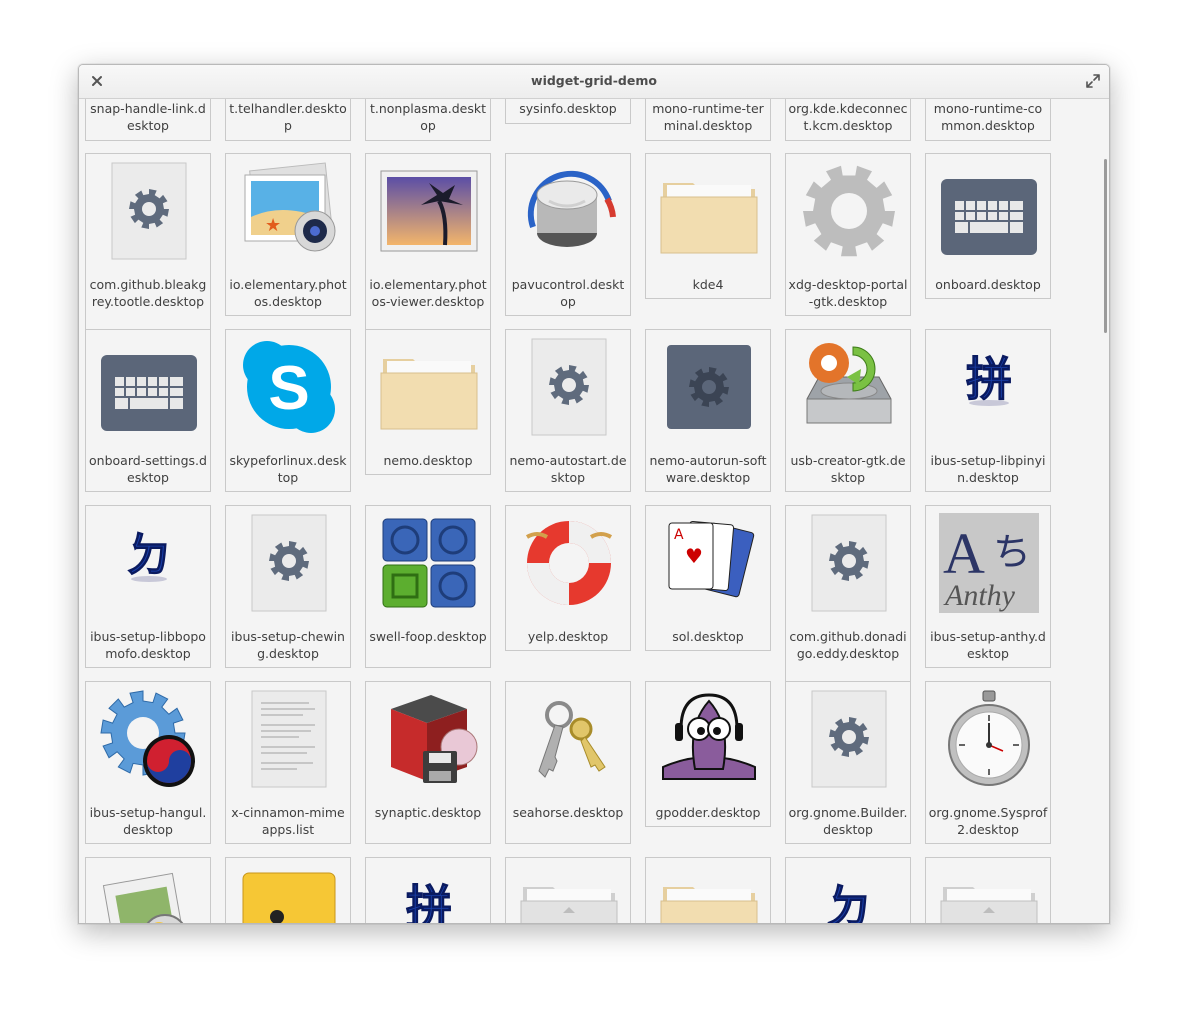 This screenshot has width=1186, height=1014. What do you see at coordinates (848, 821) in the screenshot?
I see `tile-label: org.gnome.Builder.desktop` at bounding box center [848, 821].